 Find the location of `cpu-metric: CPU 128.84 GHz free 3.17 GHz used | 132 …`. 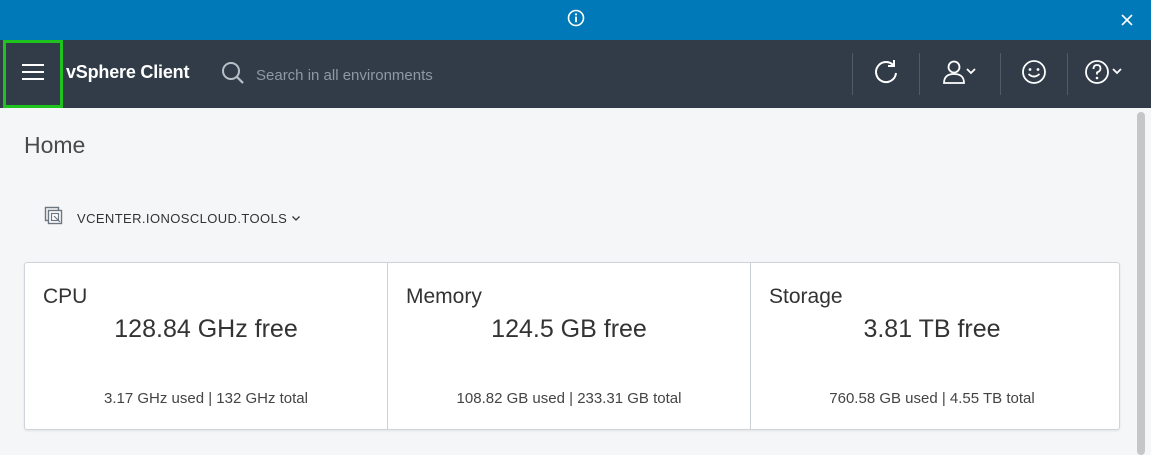

cpu-metric: CPU 128.84 GHz free 3.17 GHz used | 132 … is located at coordinates (206, 346).